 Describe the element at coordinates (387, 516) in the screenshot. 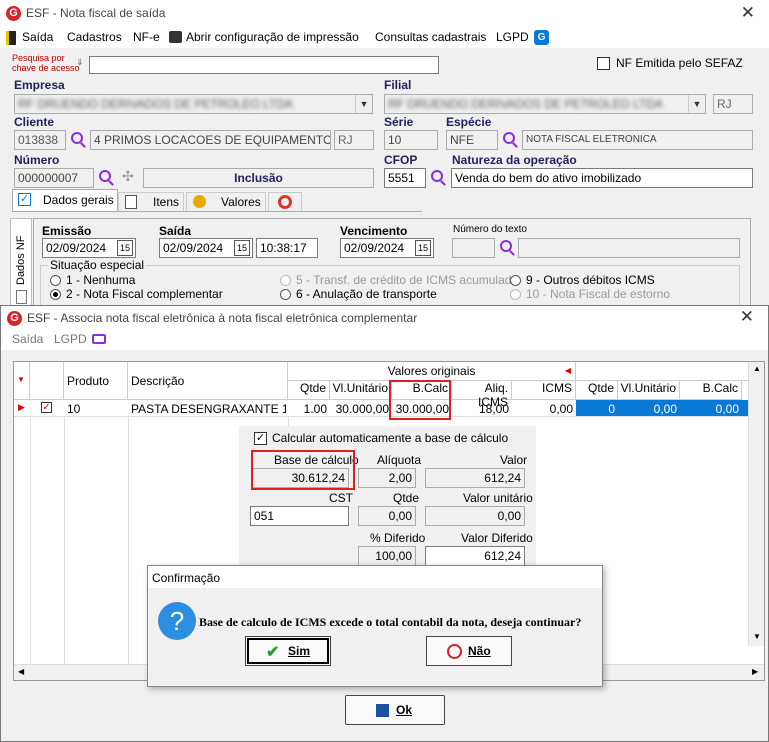

I see `qtde-field: 0,00` at that location.